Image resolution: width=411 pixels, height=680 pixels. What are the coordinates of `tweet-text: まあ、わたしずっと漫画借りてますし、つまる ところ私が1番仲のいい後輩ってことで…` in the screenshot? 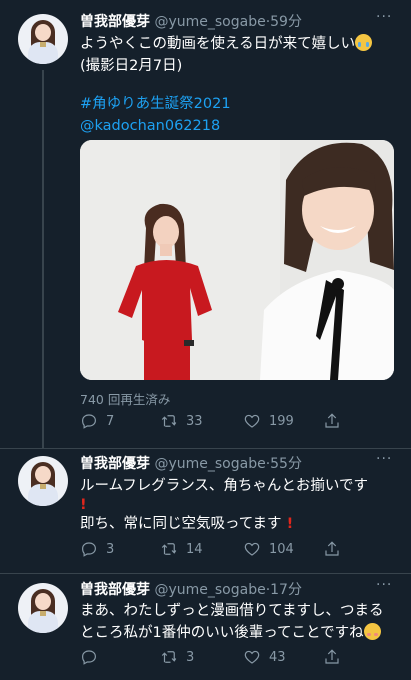 It's located at (231, 622).